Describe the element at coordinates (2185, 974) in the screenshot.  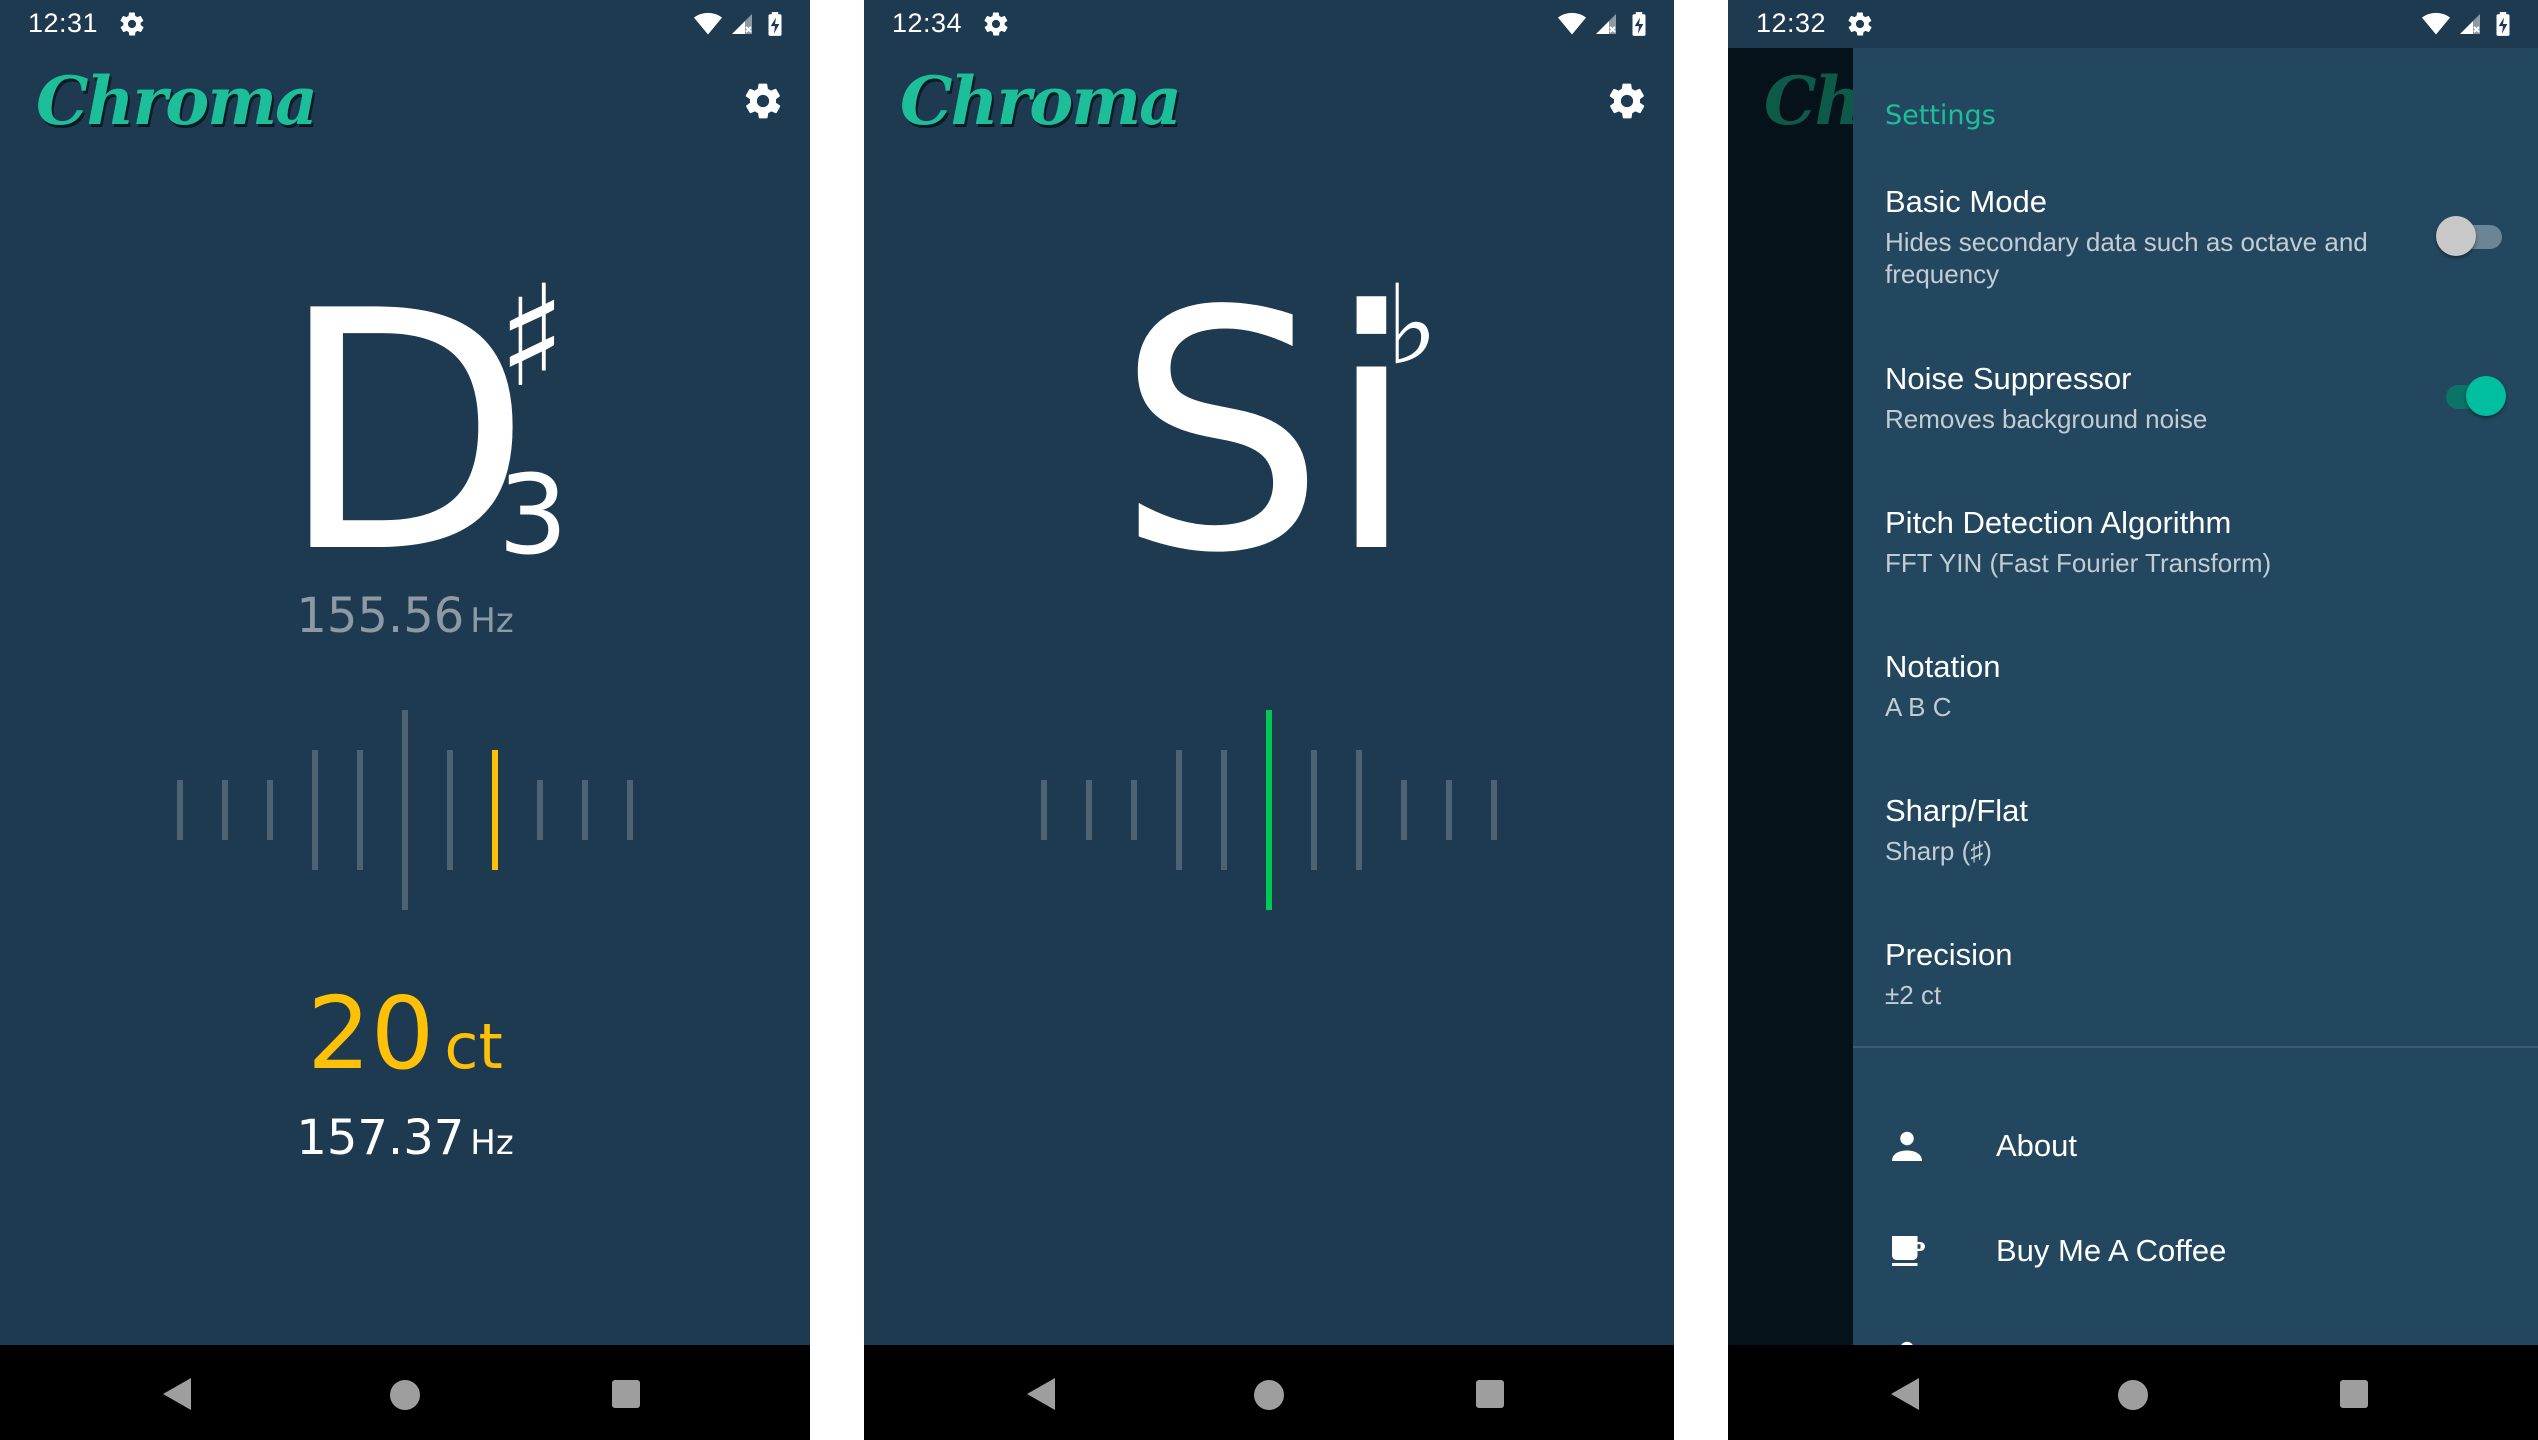
I see `pref-precision: Precision ±2 ct` at that location.